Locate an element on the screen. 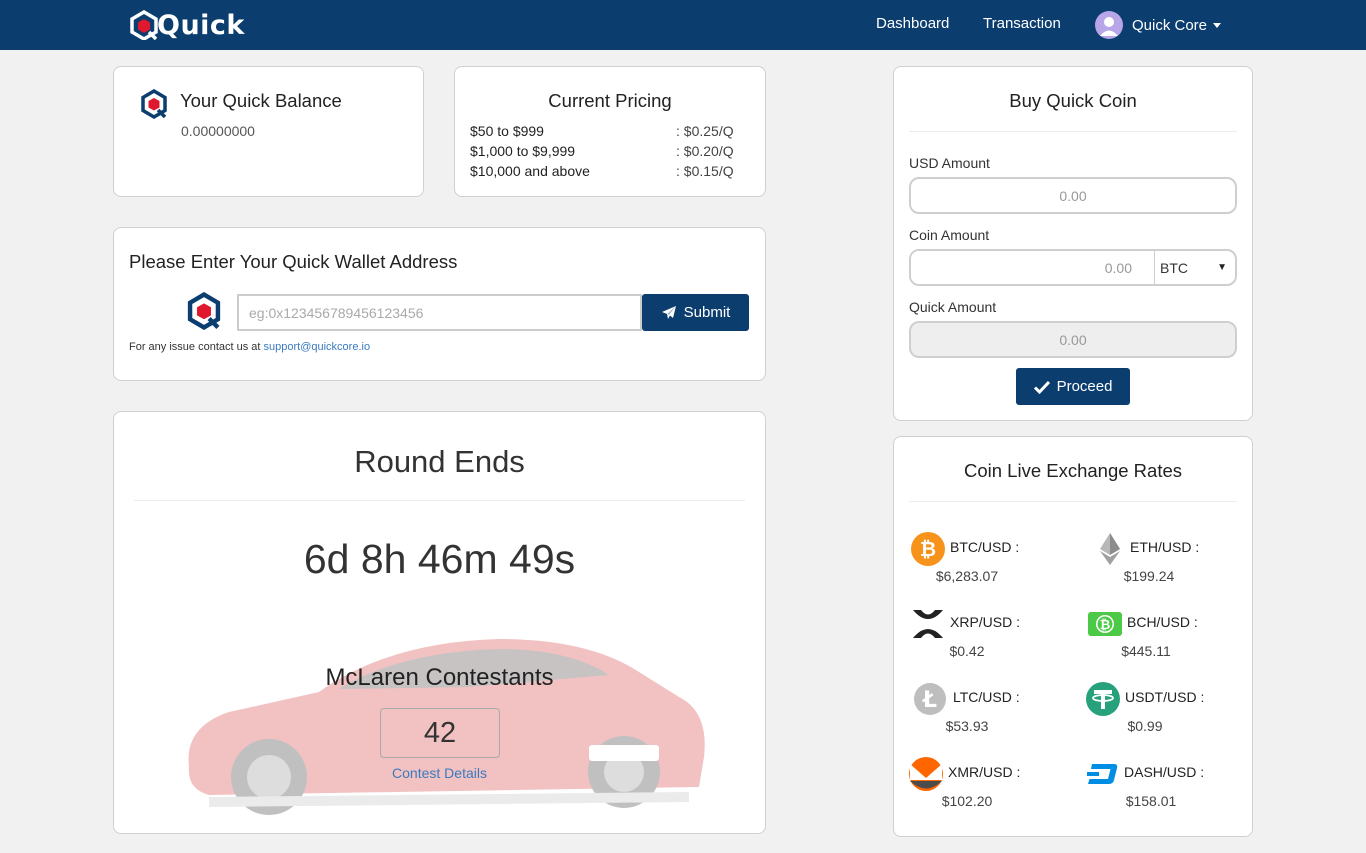  chevron-down-icon is located at coordinates (1217, 25).